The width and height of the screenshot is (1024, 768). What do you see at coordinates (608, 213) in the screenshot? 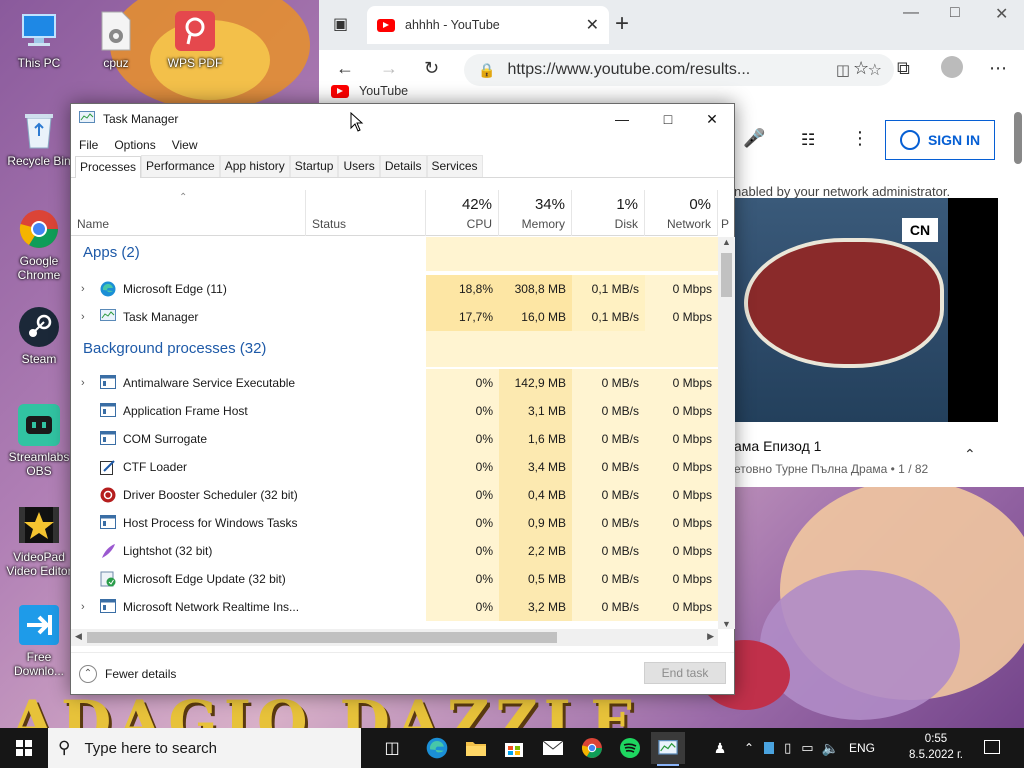
I see `column-disk: 1% Disk` at bounding box center [608, 213].